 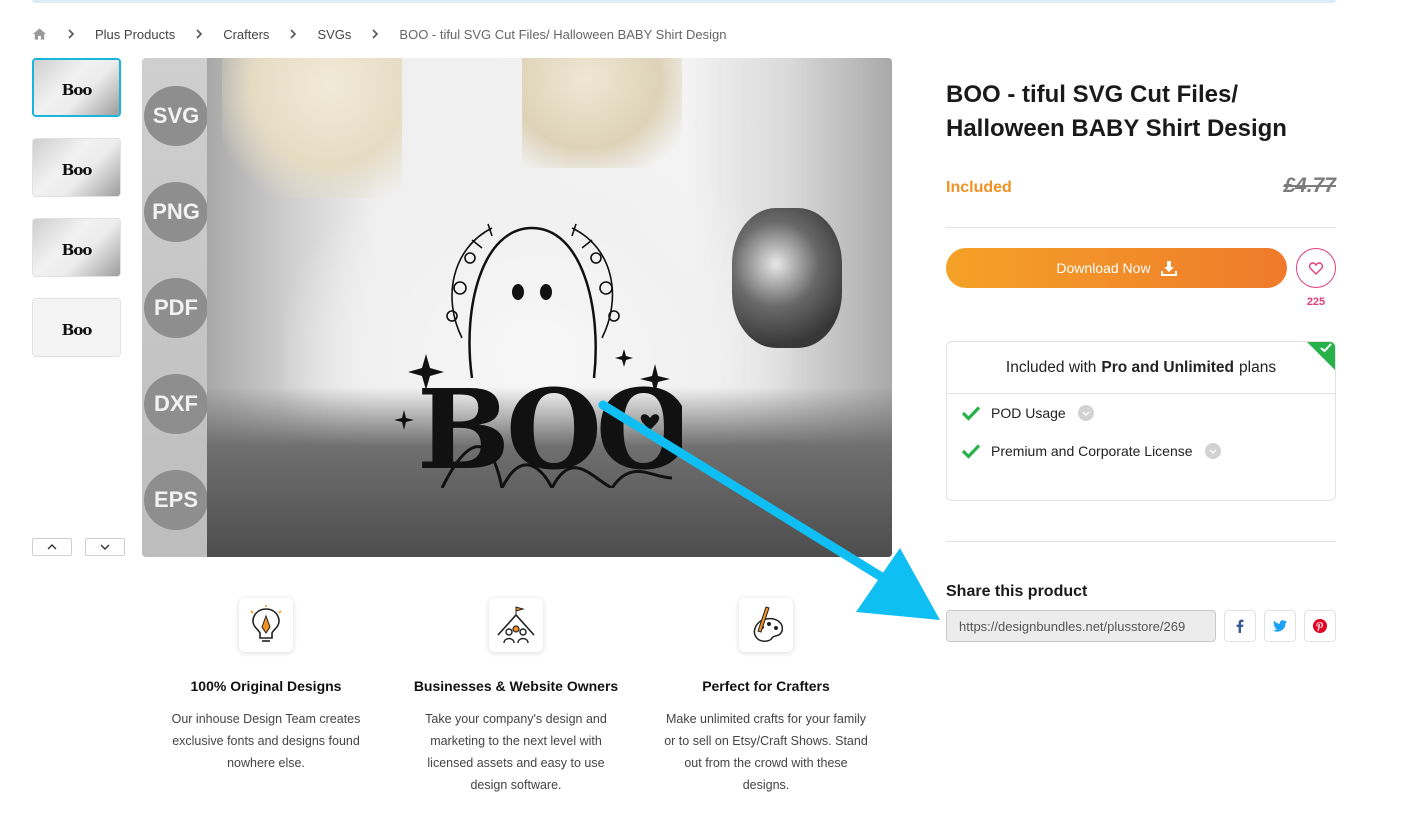 What do you see at coordinates (39, 34) in the screenshot?
I see `home-icon` at bounding box center [39, 34].